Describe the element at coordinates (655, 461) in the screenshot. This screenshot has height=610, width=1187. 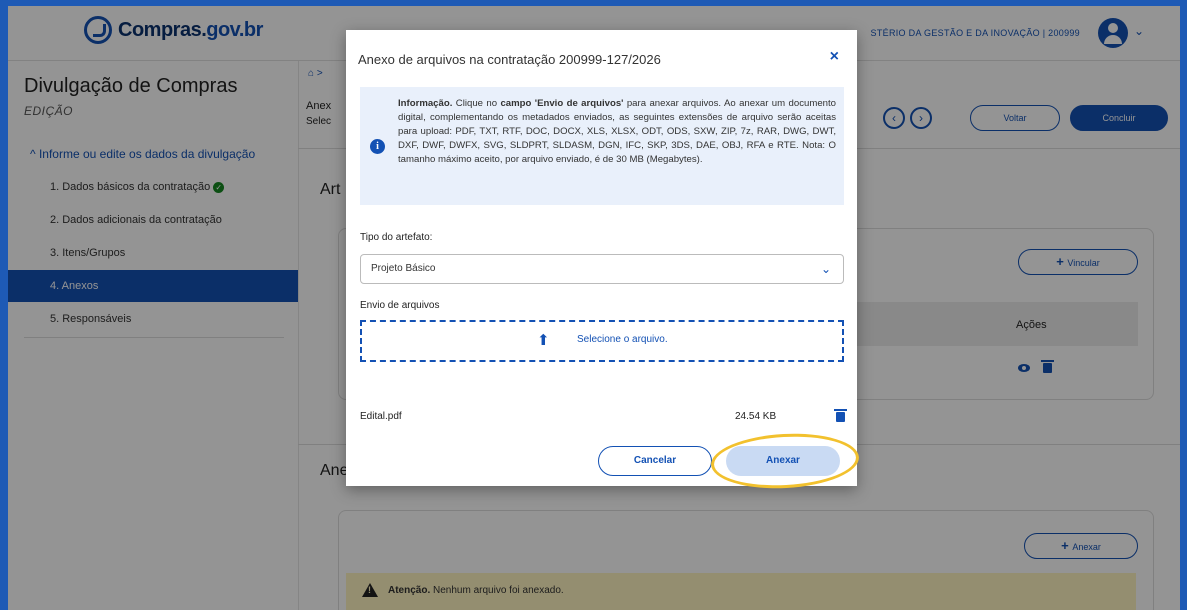
I see `cancel-button: Cancelar` at that location.